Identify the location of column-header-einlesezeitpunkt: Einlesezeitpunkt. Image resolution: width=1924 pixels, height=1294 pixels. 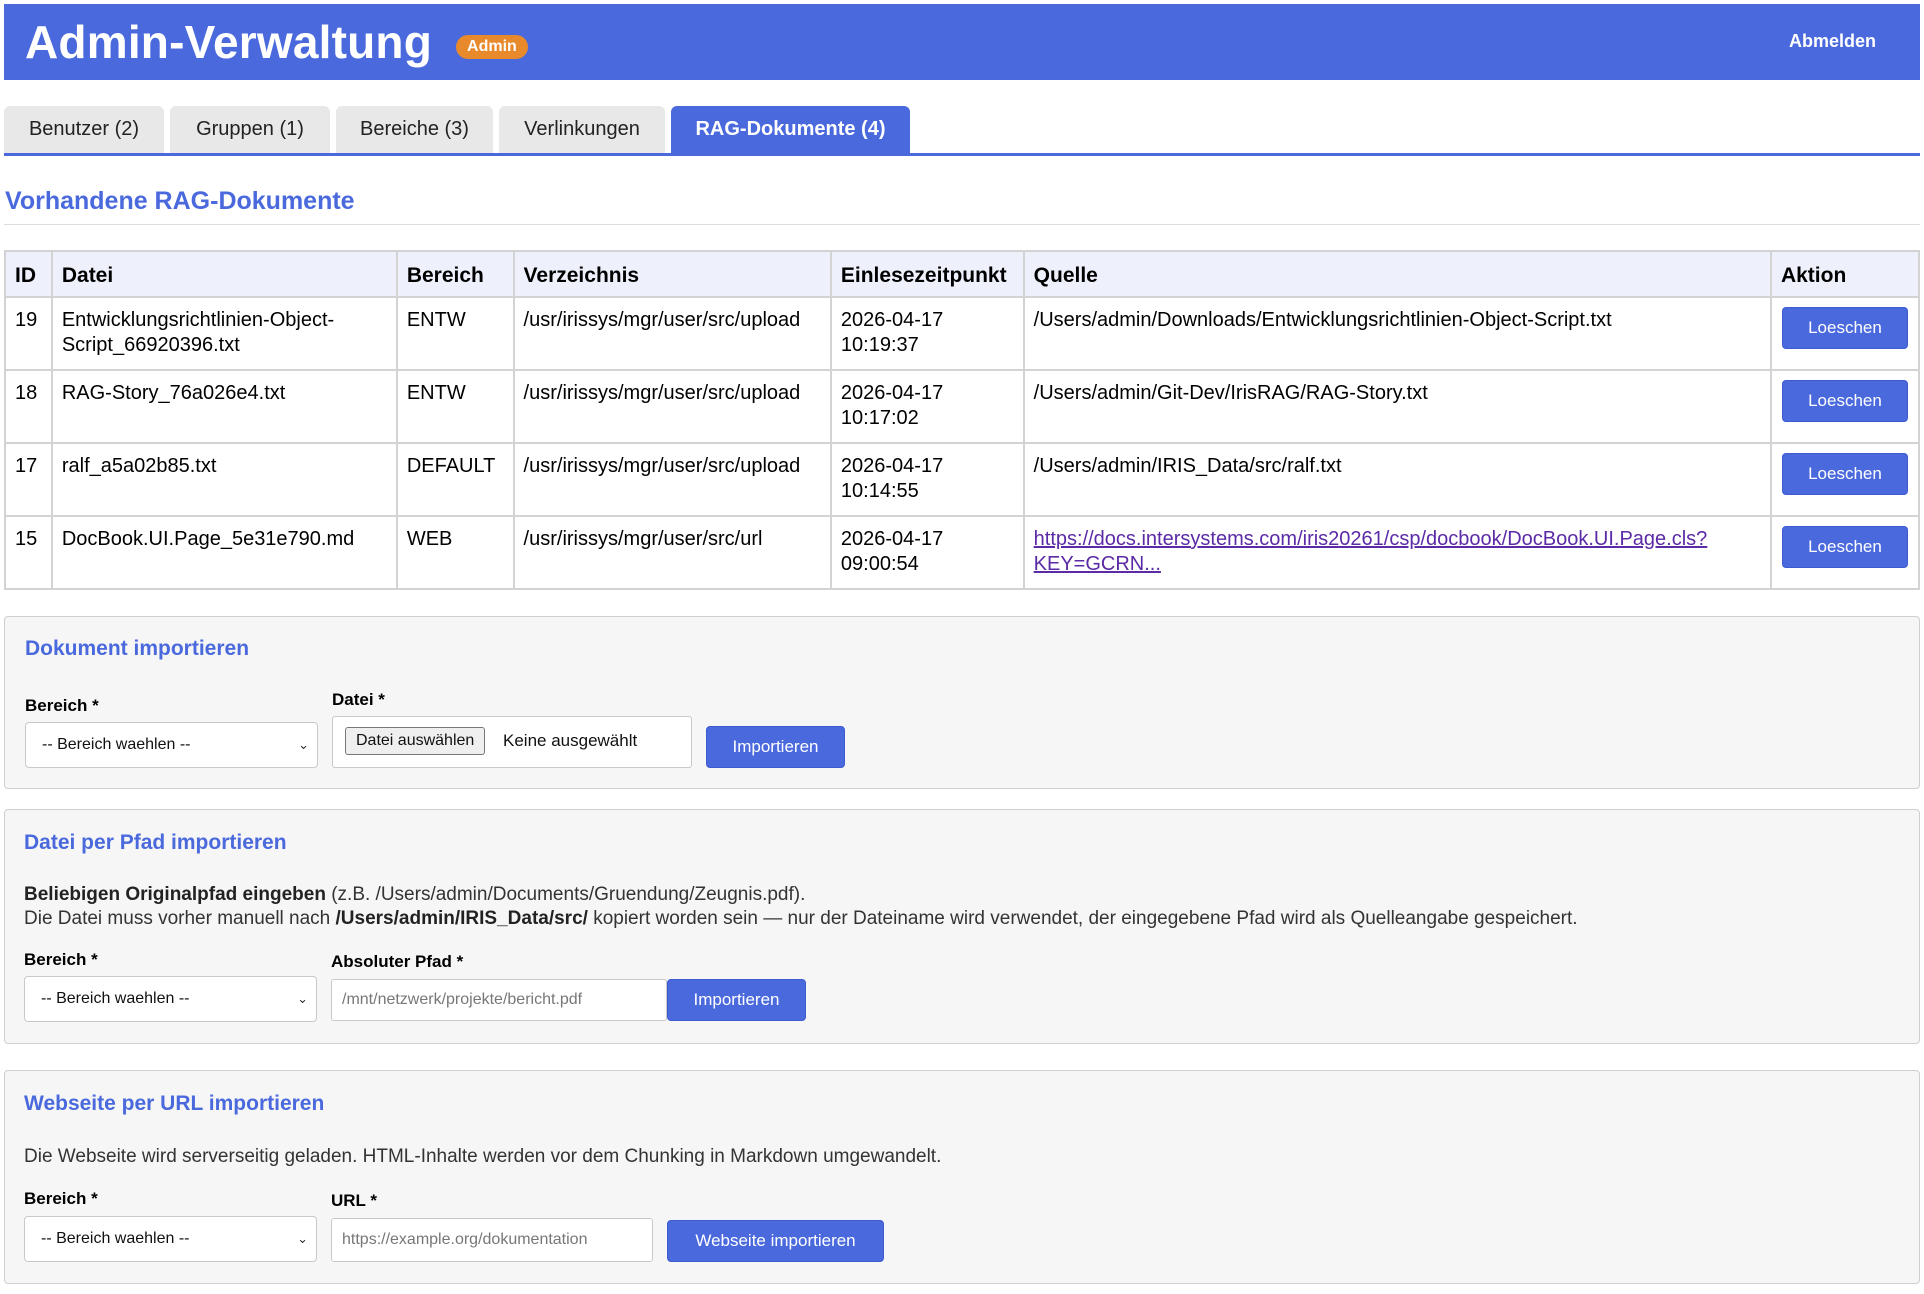
(927, 274).